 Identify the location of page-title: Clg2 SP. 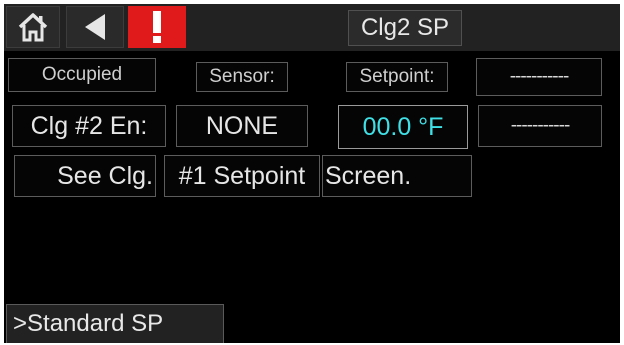
(405, 28).